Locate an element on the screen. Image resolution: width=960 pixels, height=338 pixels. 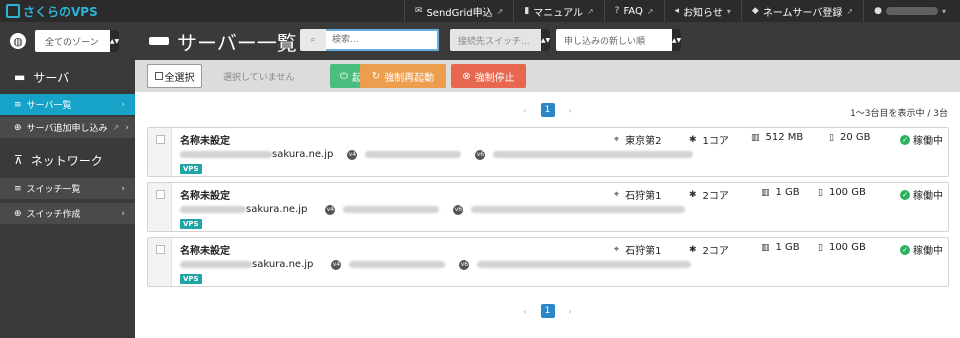
sidebar-item-label: スイッチ作成 is located at coordinates (53, 215).